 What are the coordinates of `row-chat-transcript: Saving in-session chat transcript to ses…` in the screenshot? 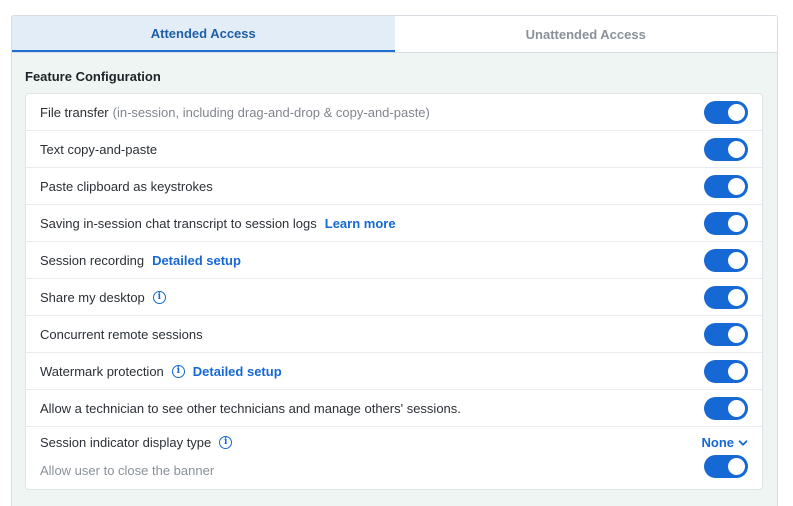 It's located at (394, 223).